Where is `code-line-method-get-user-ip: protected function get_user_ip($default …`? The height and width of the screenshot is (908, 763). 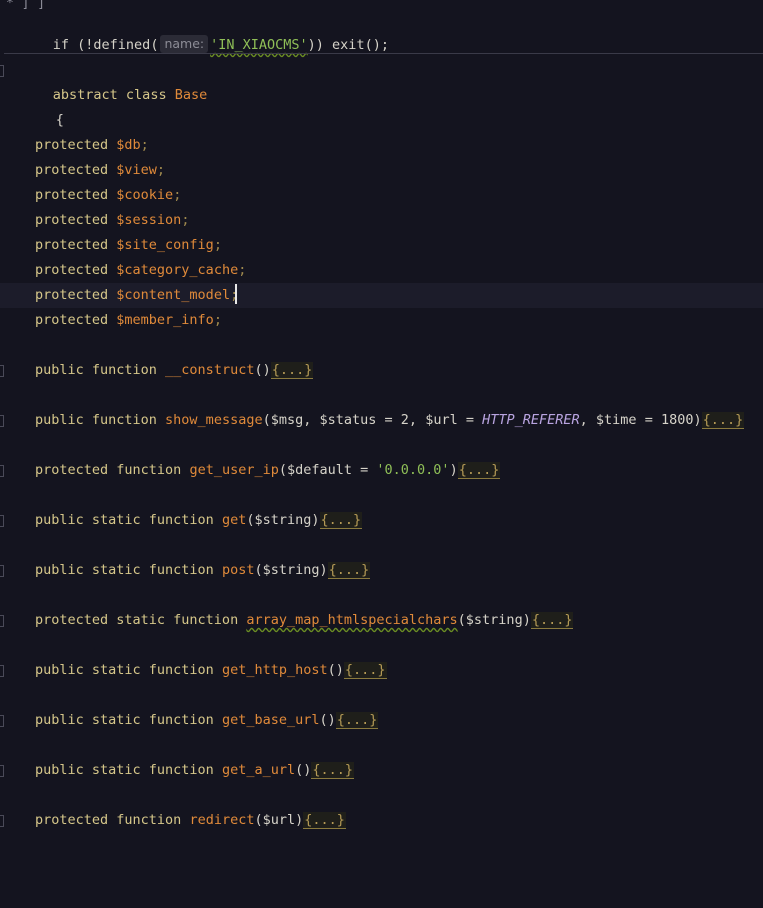
code-line-method-get-user-ip: protected function get_user_ip($default … is located at coordinates (381, 470).